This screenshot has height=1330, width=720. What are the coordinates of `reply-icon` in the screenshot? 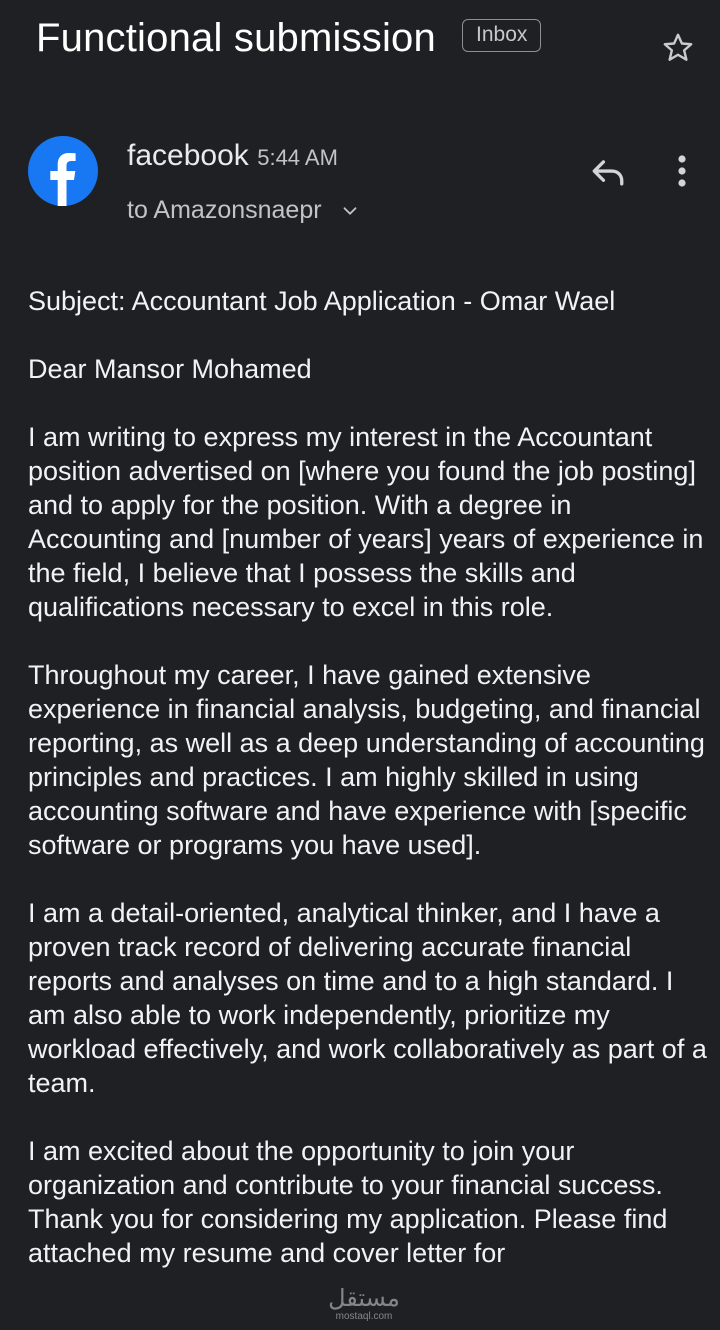 It's located at (608, 173).